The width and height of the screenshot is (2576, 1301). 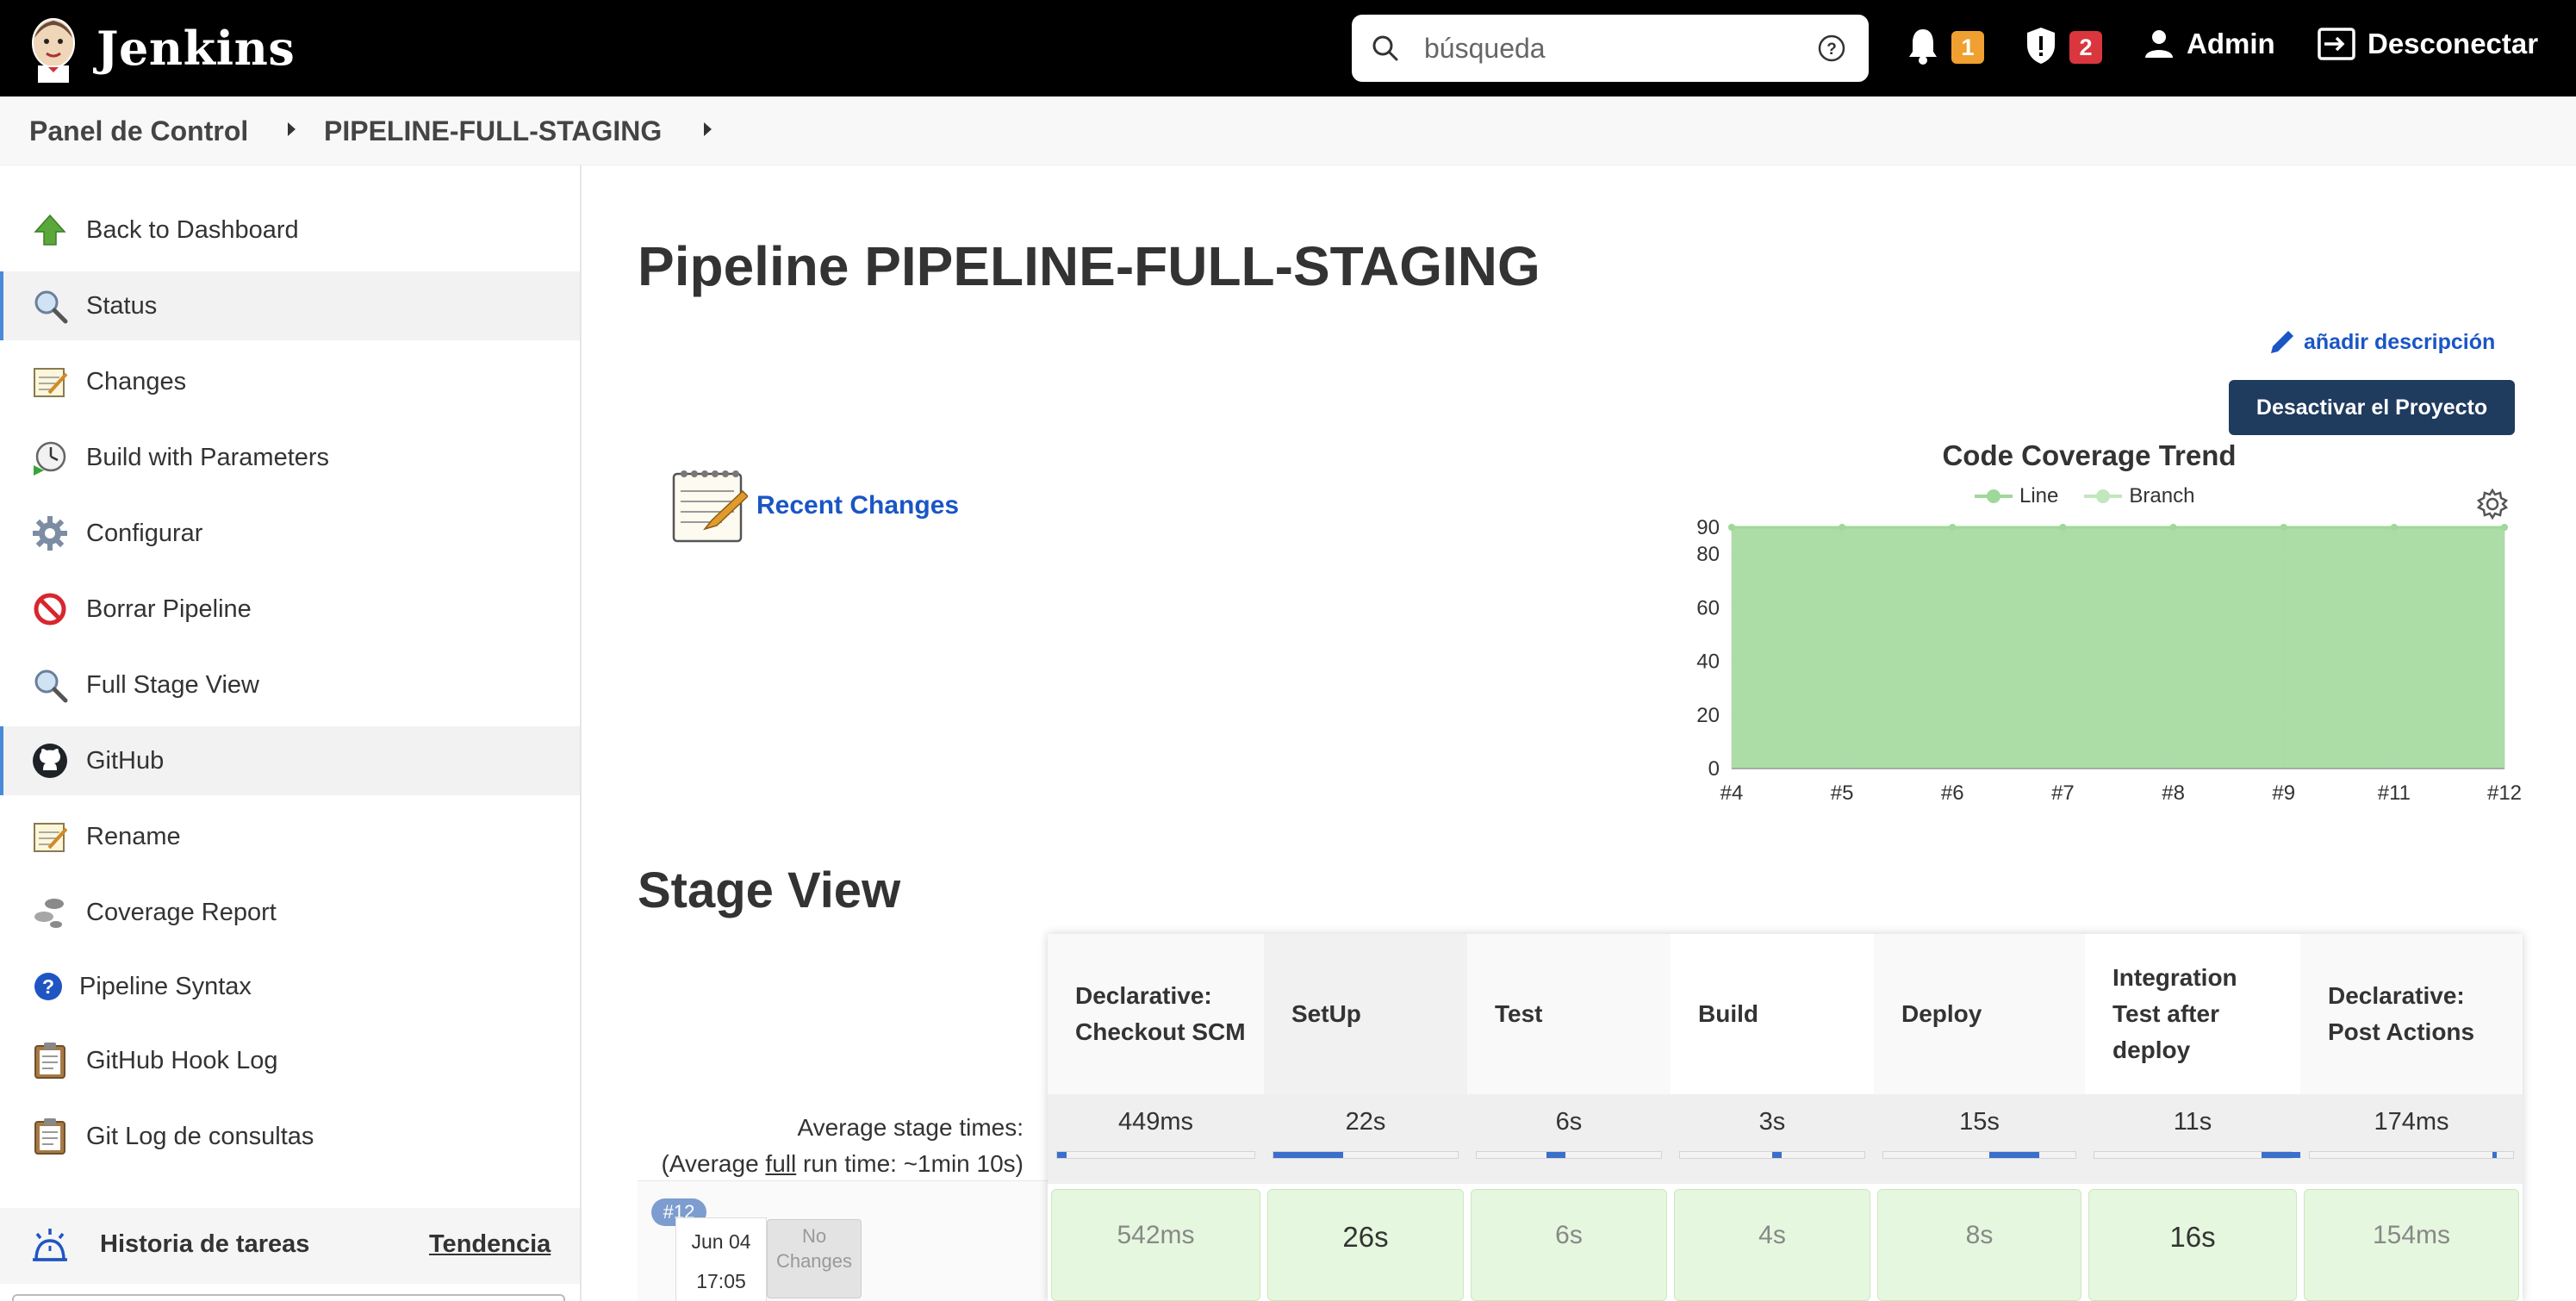 What do you see at coordinates (1732, 793) in the screenshot?
I see `x-tick-label: #4` at bounding box center [1732, 793].